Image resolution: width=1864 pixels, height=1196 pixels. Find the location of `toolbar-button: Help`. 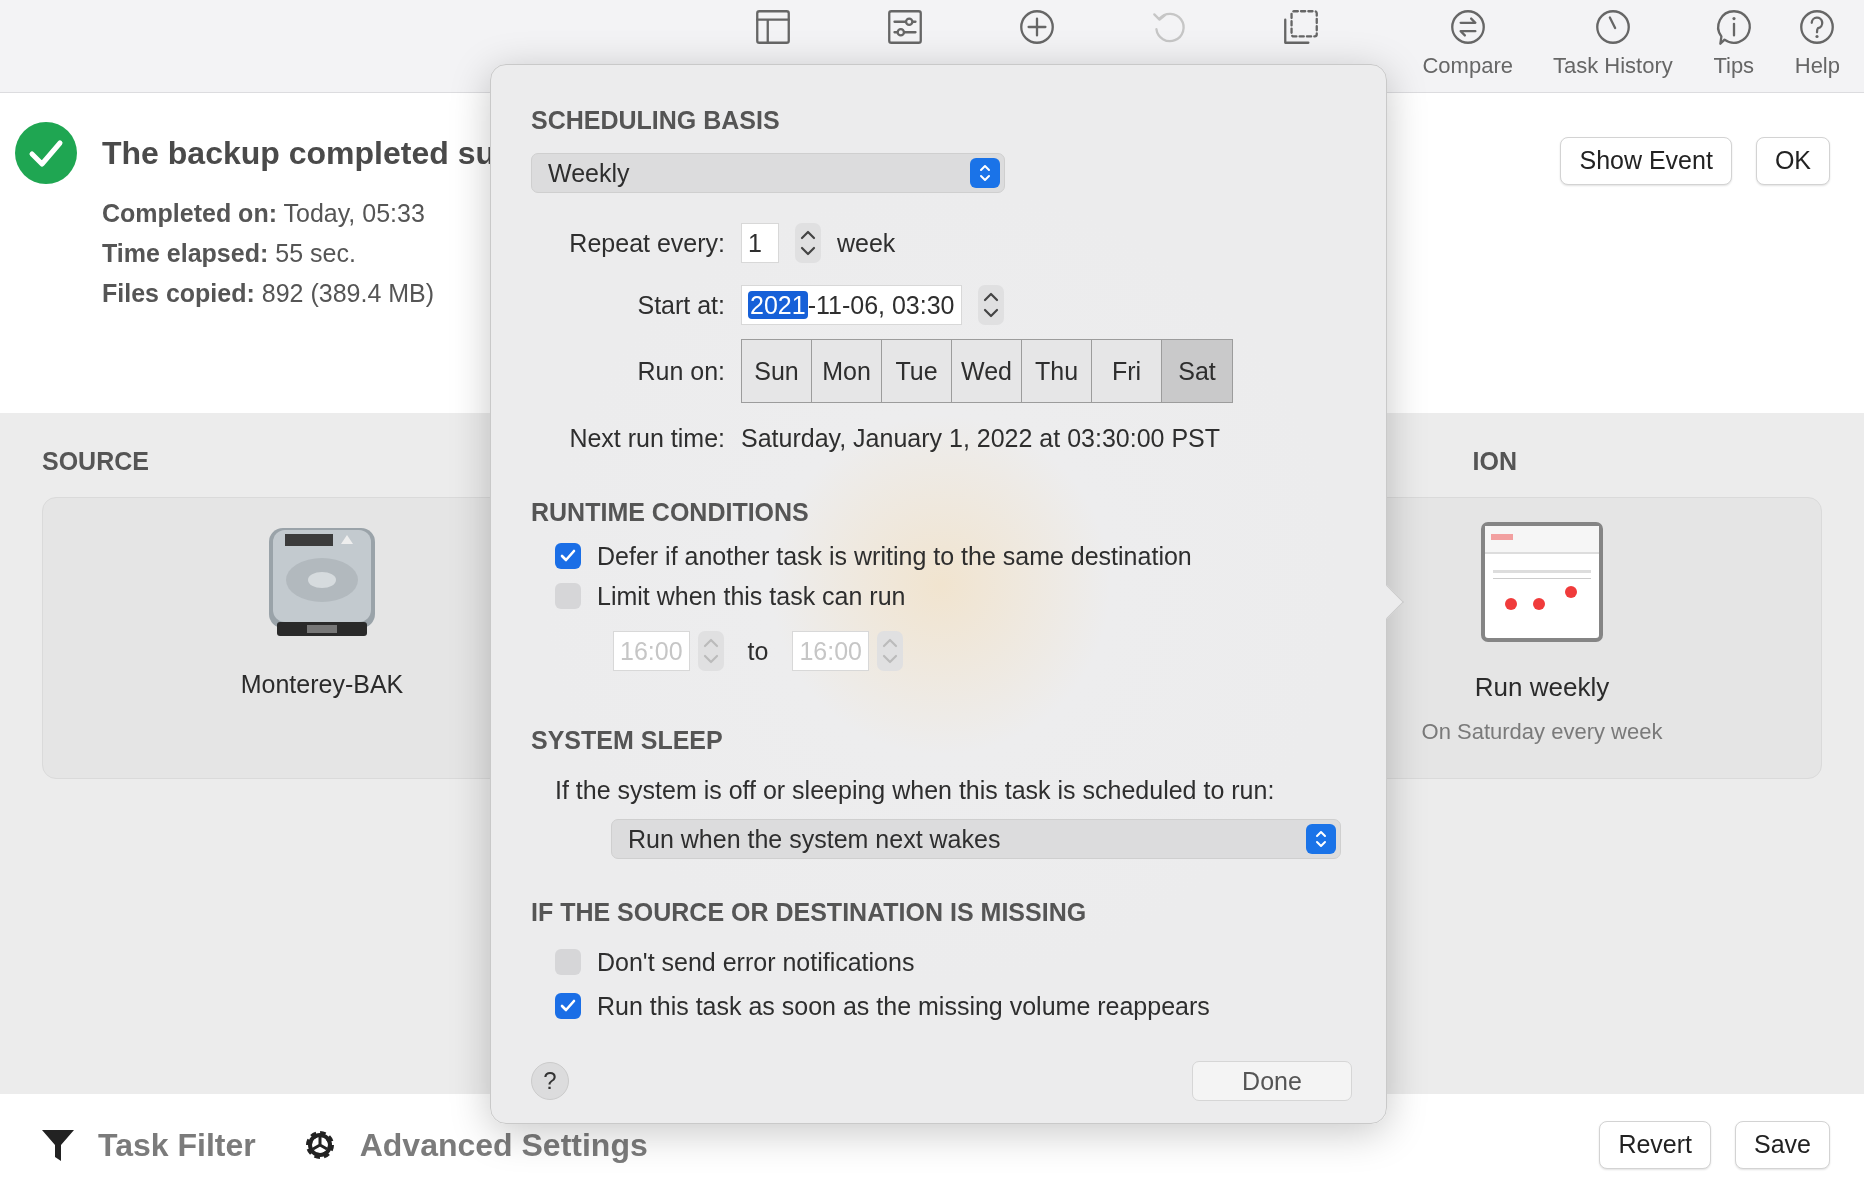

toolbar-button: Help is located at coordinates (1817, 39).